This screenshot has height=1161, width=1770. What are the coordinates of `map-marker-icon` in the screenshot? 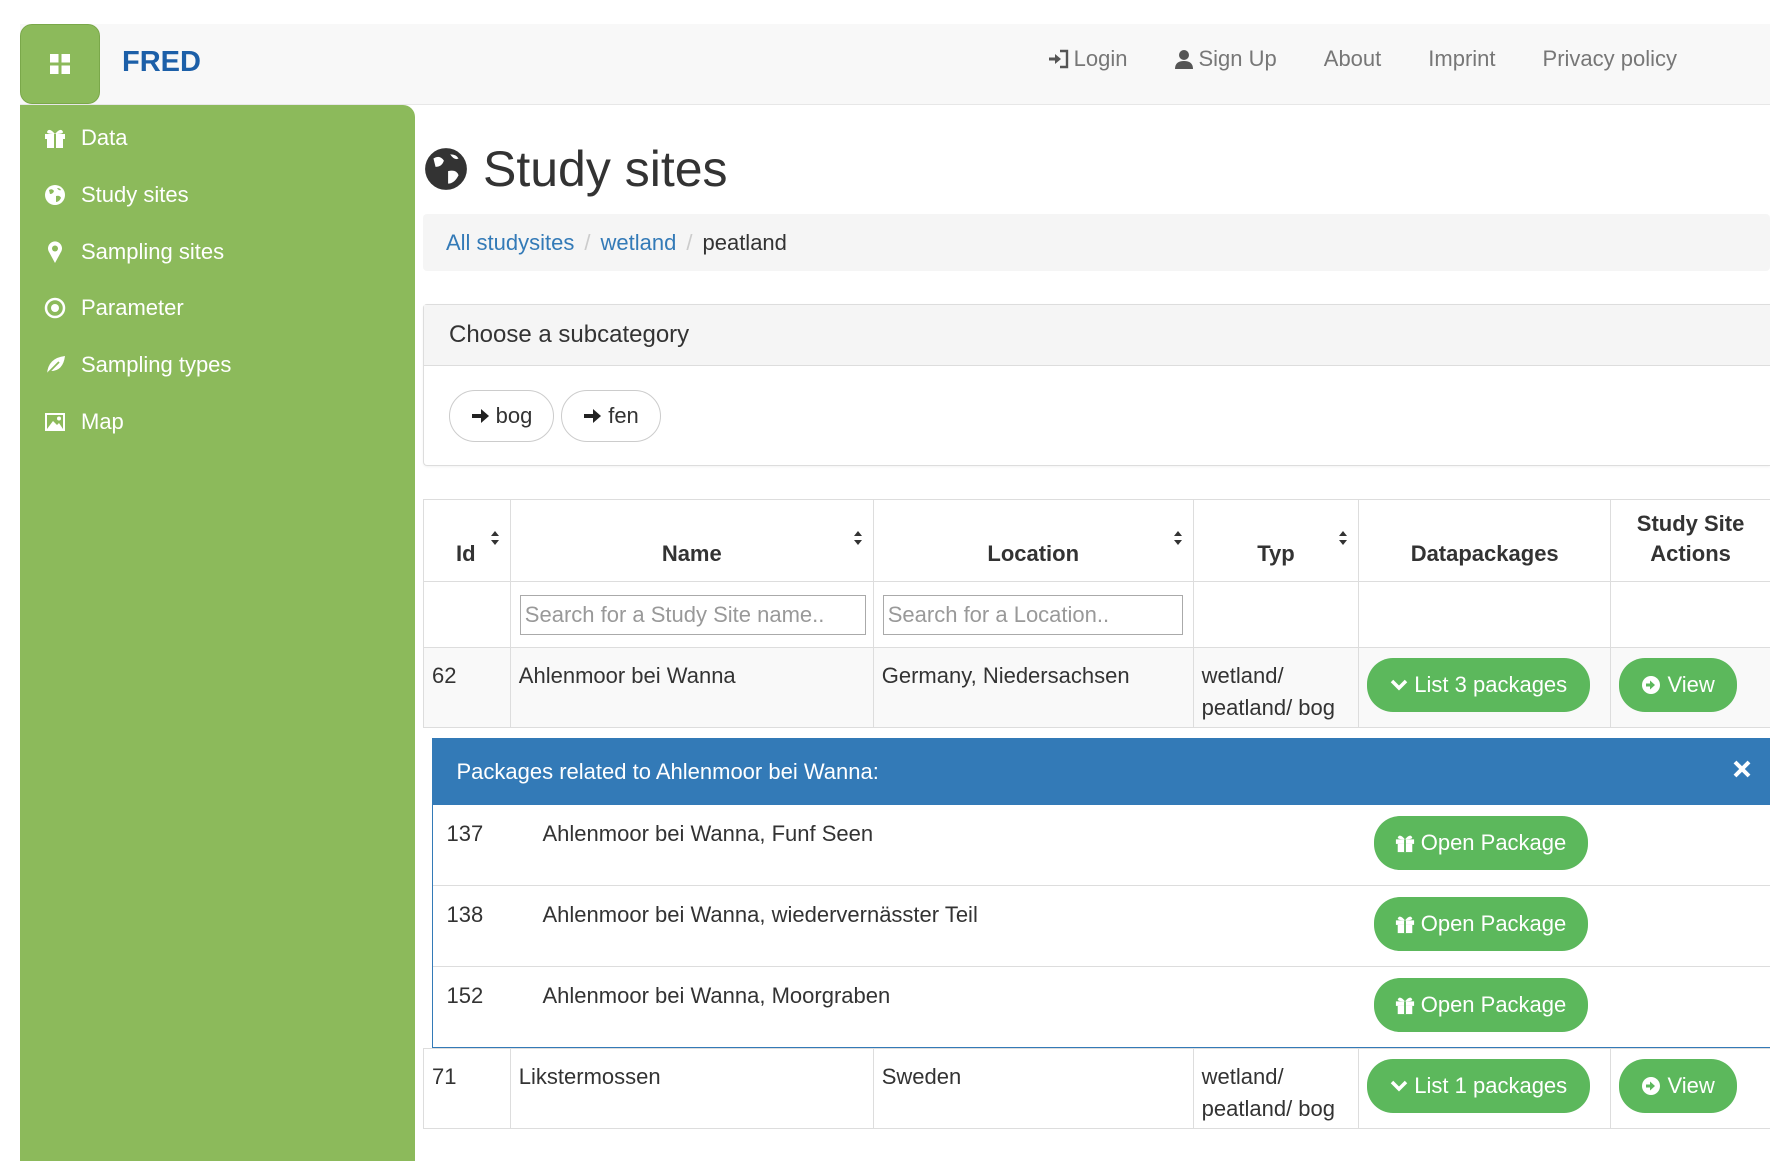 It's located at (55, 252).